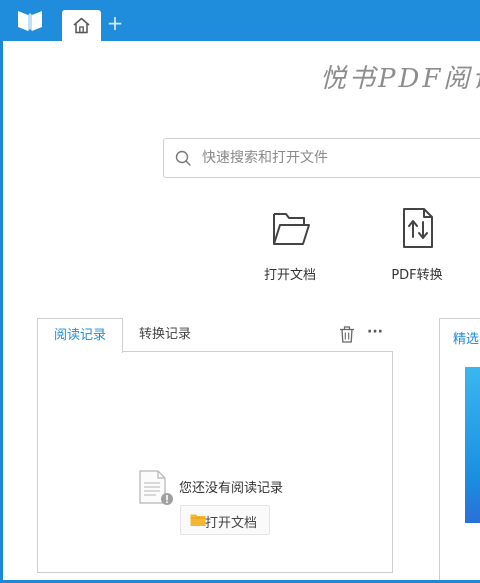 This screenshot has height=583, width=480. What do you see at coordinates (291, 229) in the screenshot?
I see `folder-open-icon` at bounding box center [291, 229].